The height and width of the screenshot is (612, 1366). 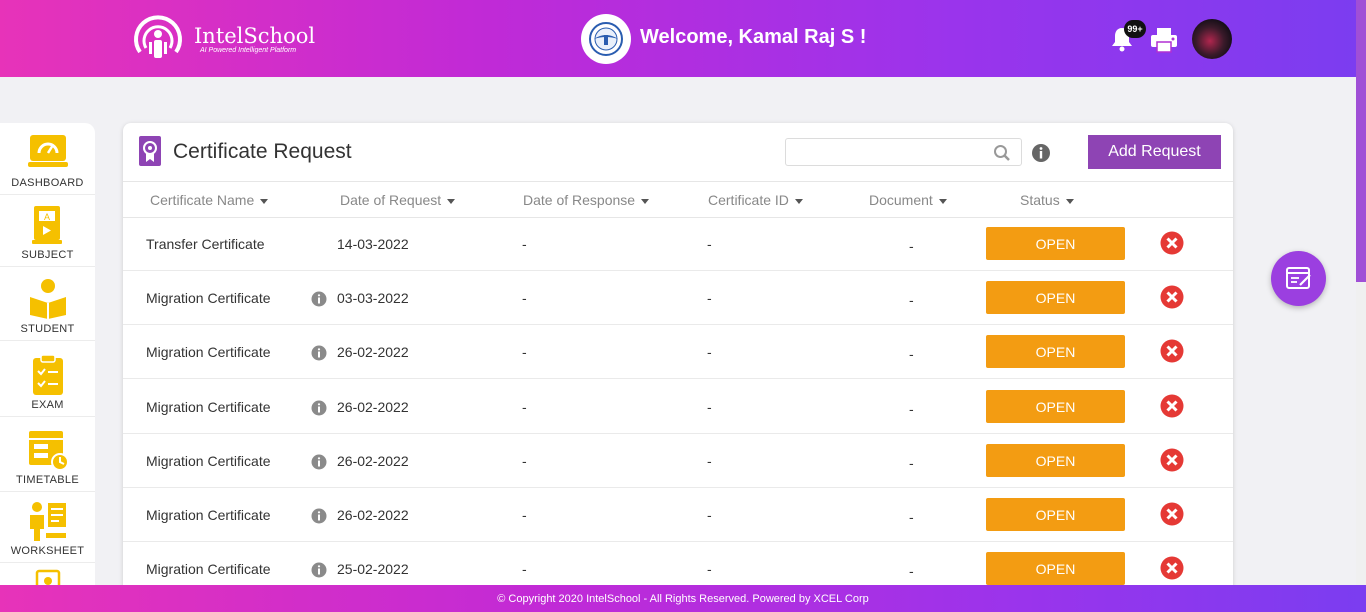 I want to click on sidebar-item-subject: A SUBJECT, so click(x=47, y=231).